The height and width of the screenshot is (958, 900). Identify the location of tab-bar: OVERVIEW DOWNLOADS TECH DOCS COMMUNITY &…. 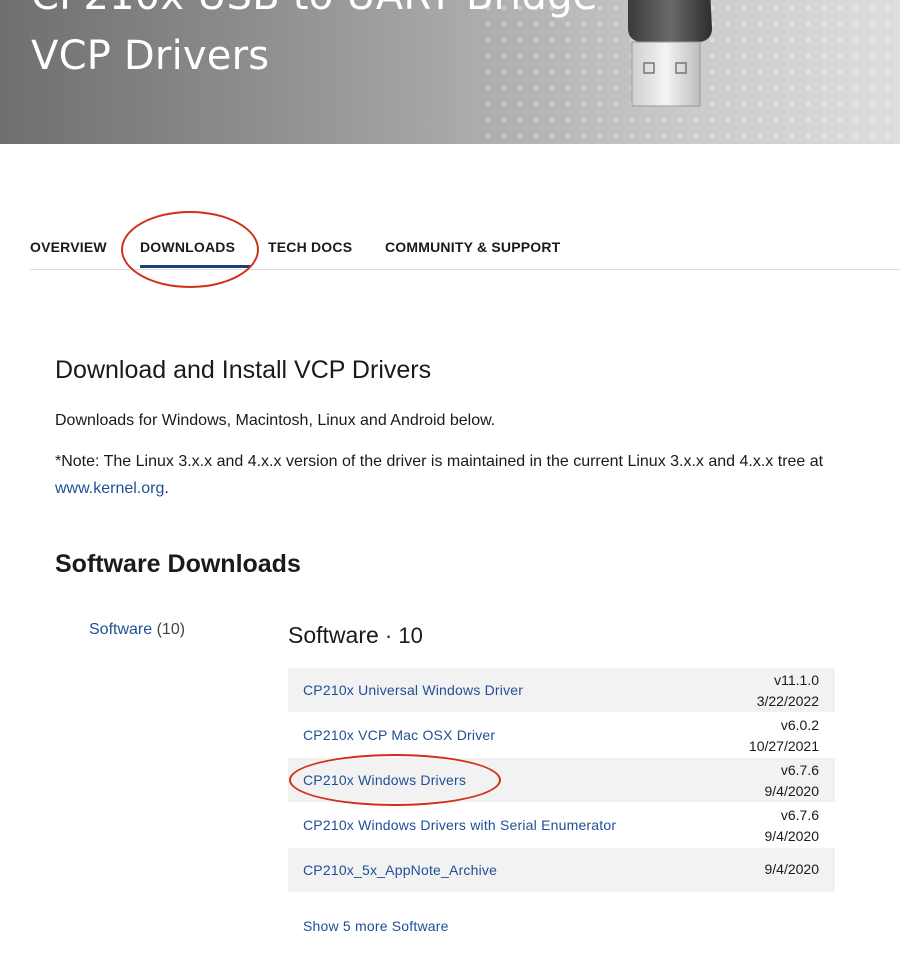
(465, 246).